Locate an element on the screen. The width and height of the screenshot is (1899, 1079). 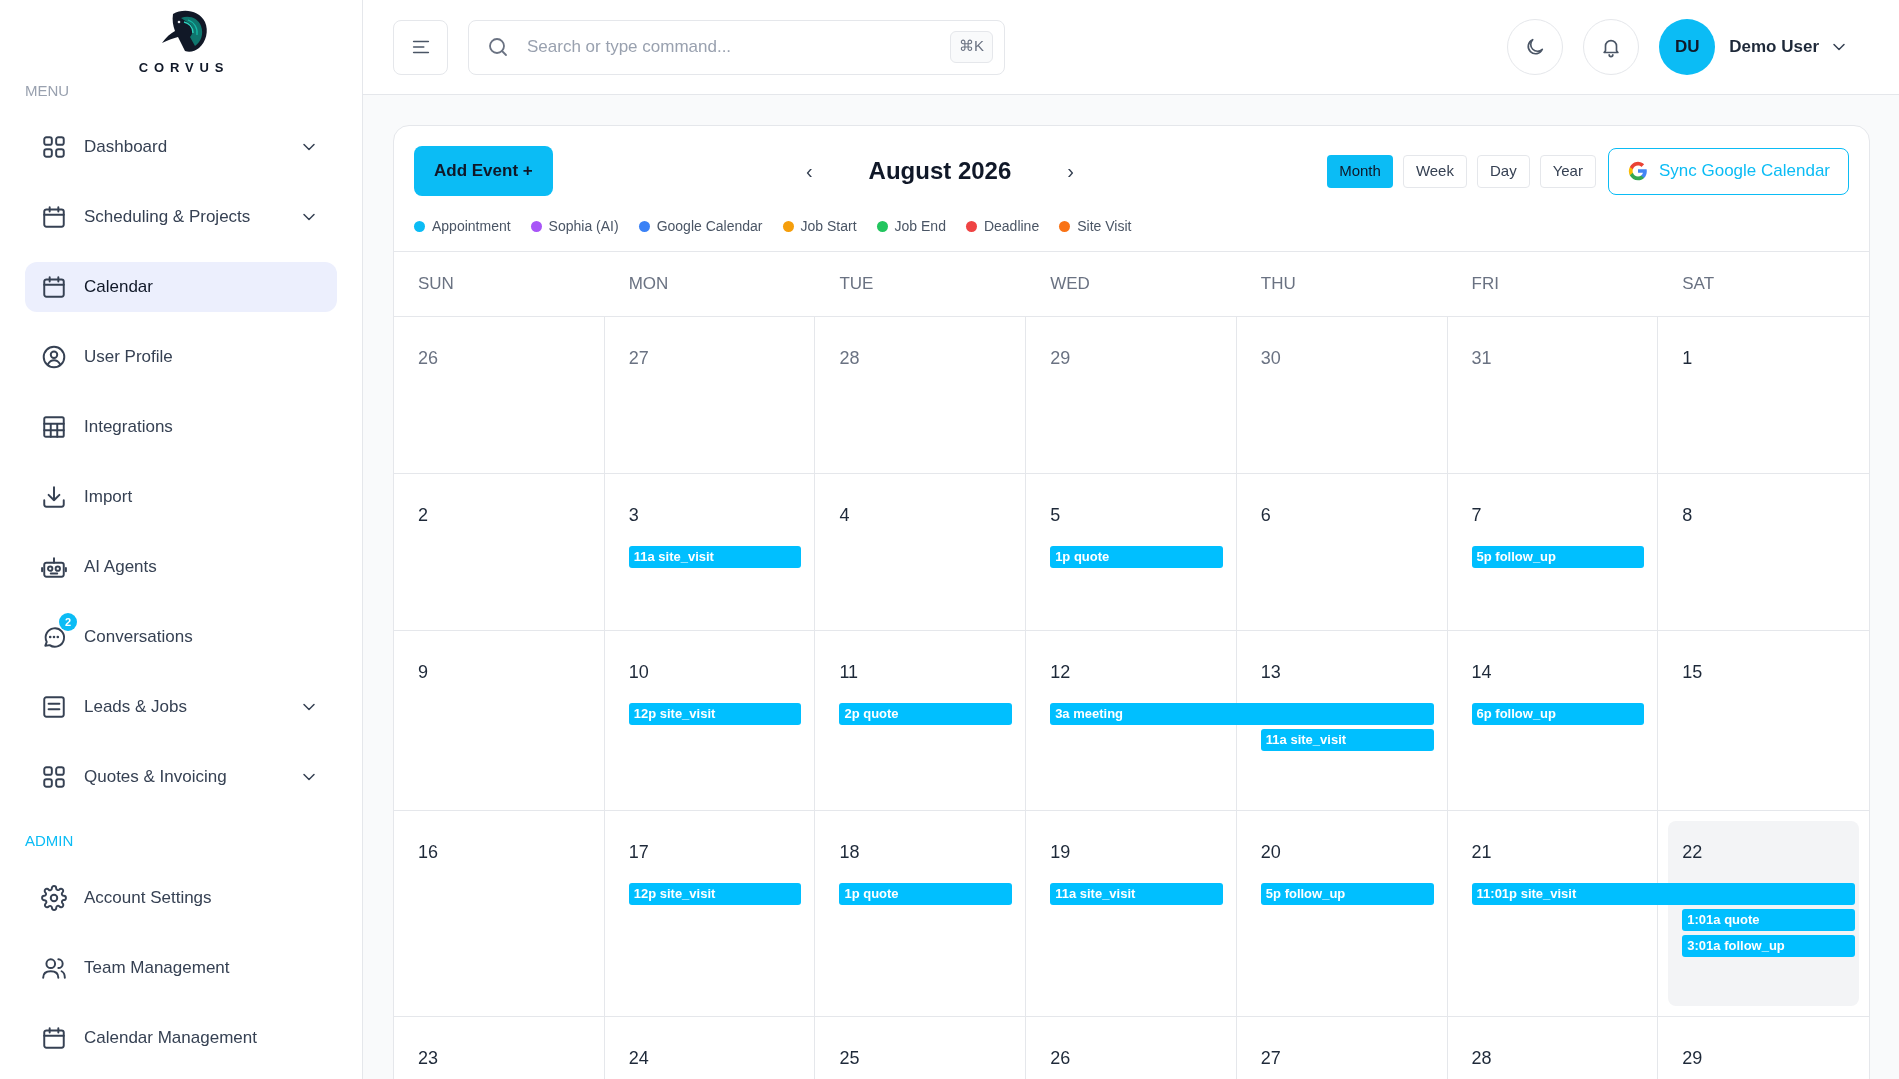
legend-label: Job End is located at coordinates (920, 226).